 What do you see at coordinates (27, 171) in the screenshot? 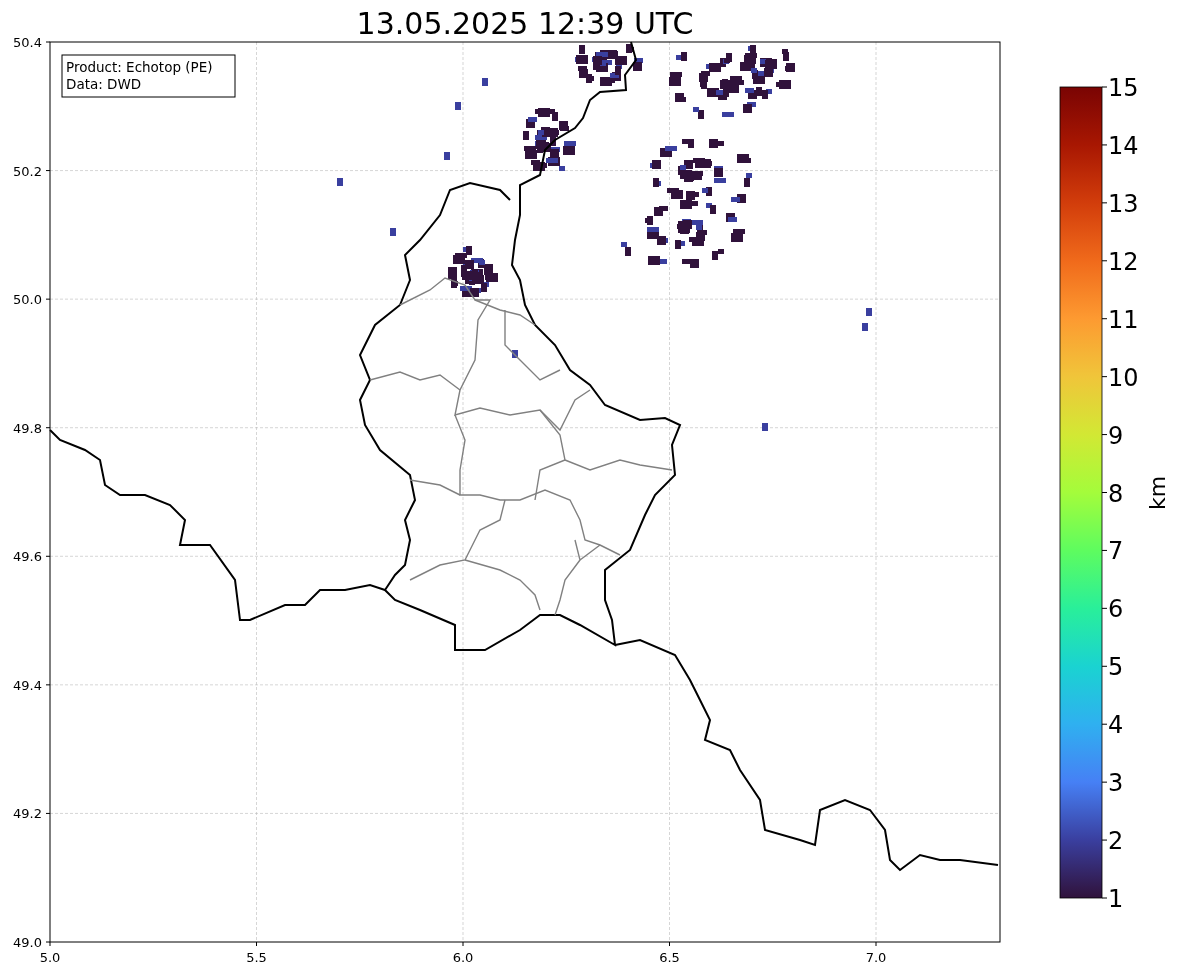
I see `y-tick-label: 50.2` at bounding box center [27, 171].